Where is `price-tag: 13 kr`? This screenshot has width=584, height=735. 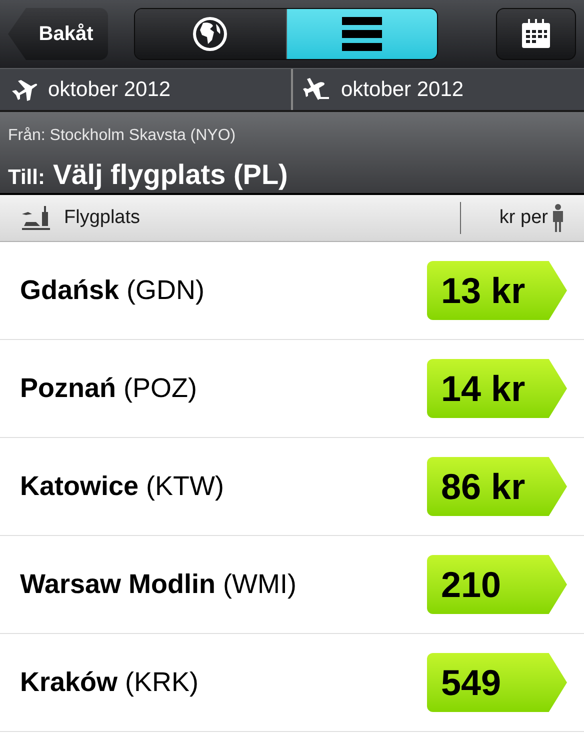
price-tag: 13 kr is located at coordinates (497, 290).